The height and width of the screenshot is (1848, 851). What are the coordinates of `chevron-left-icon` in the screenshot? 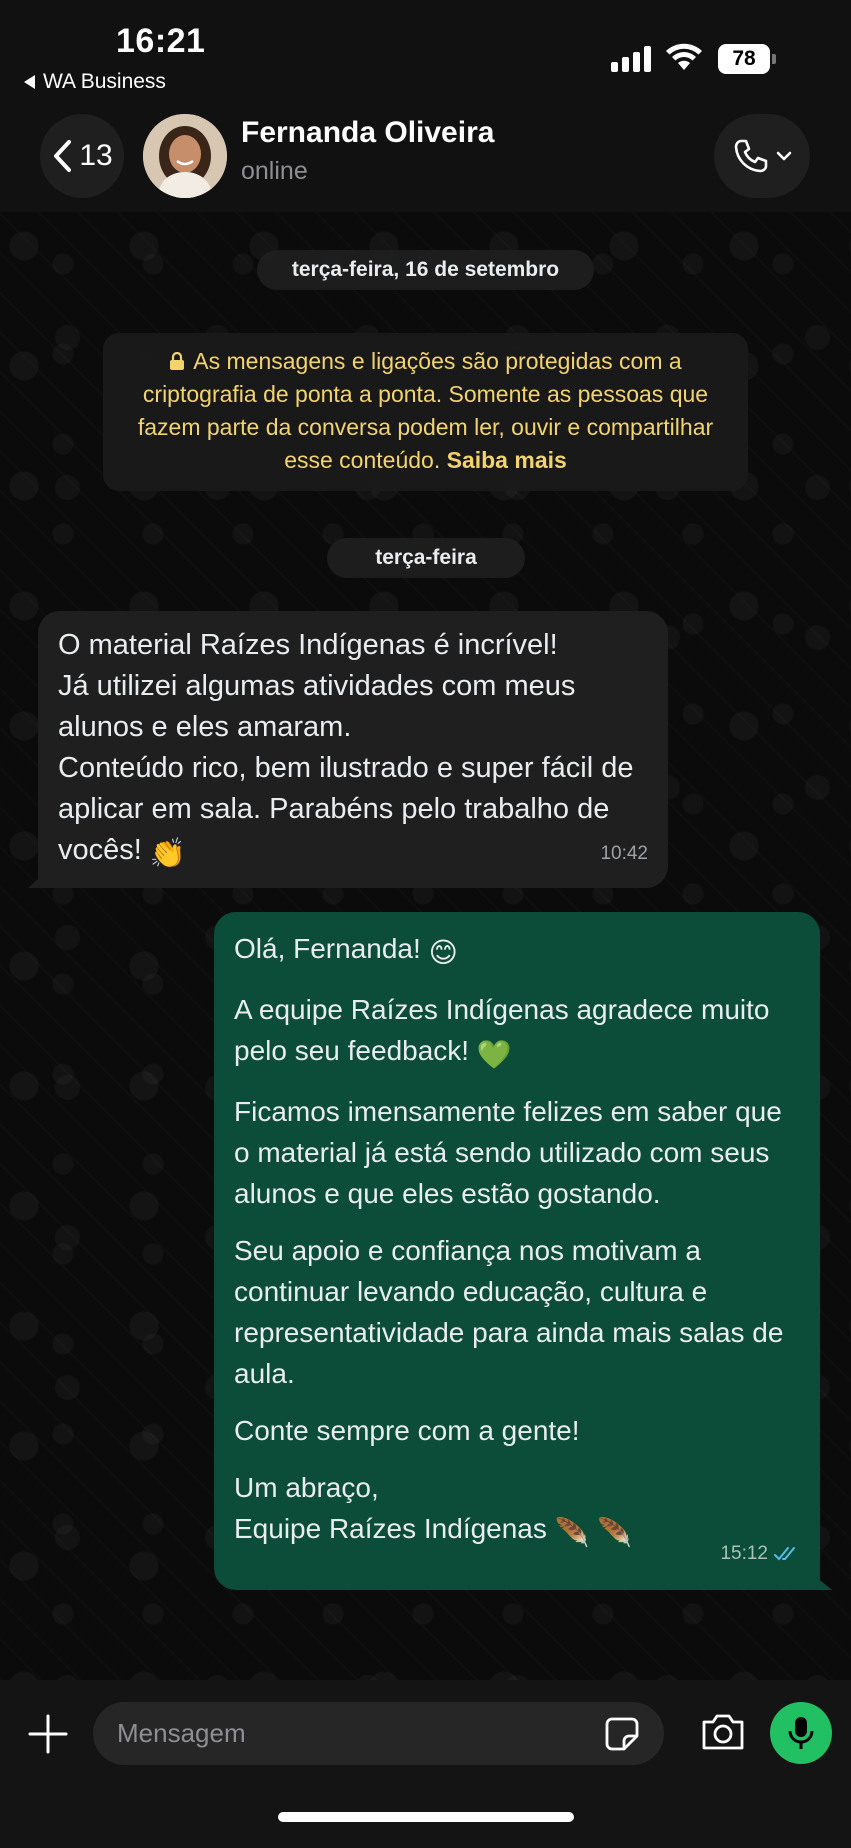 It's located at (63, 156).